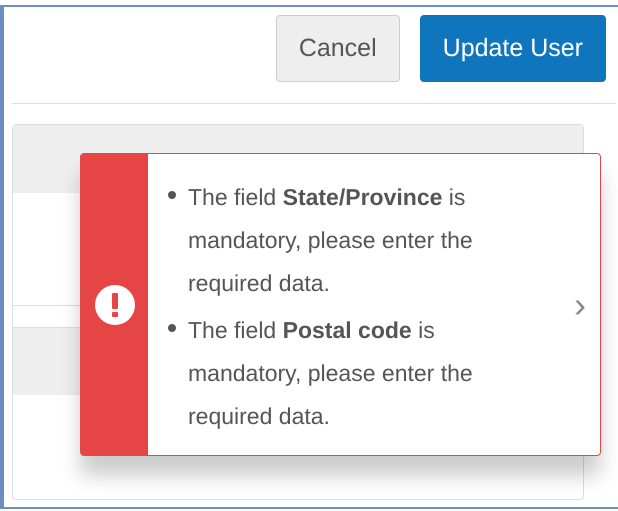 This screenshot has width=618, height=511. What do you see at coordinates (331, 240) in the screenshot?
I see `error-message: The field State/Province is mandatory, please enter the required data.` at bounding box center [331, 240].